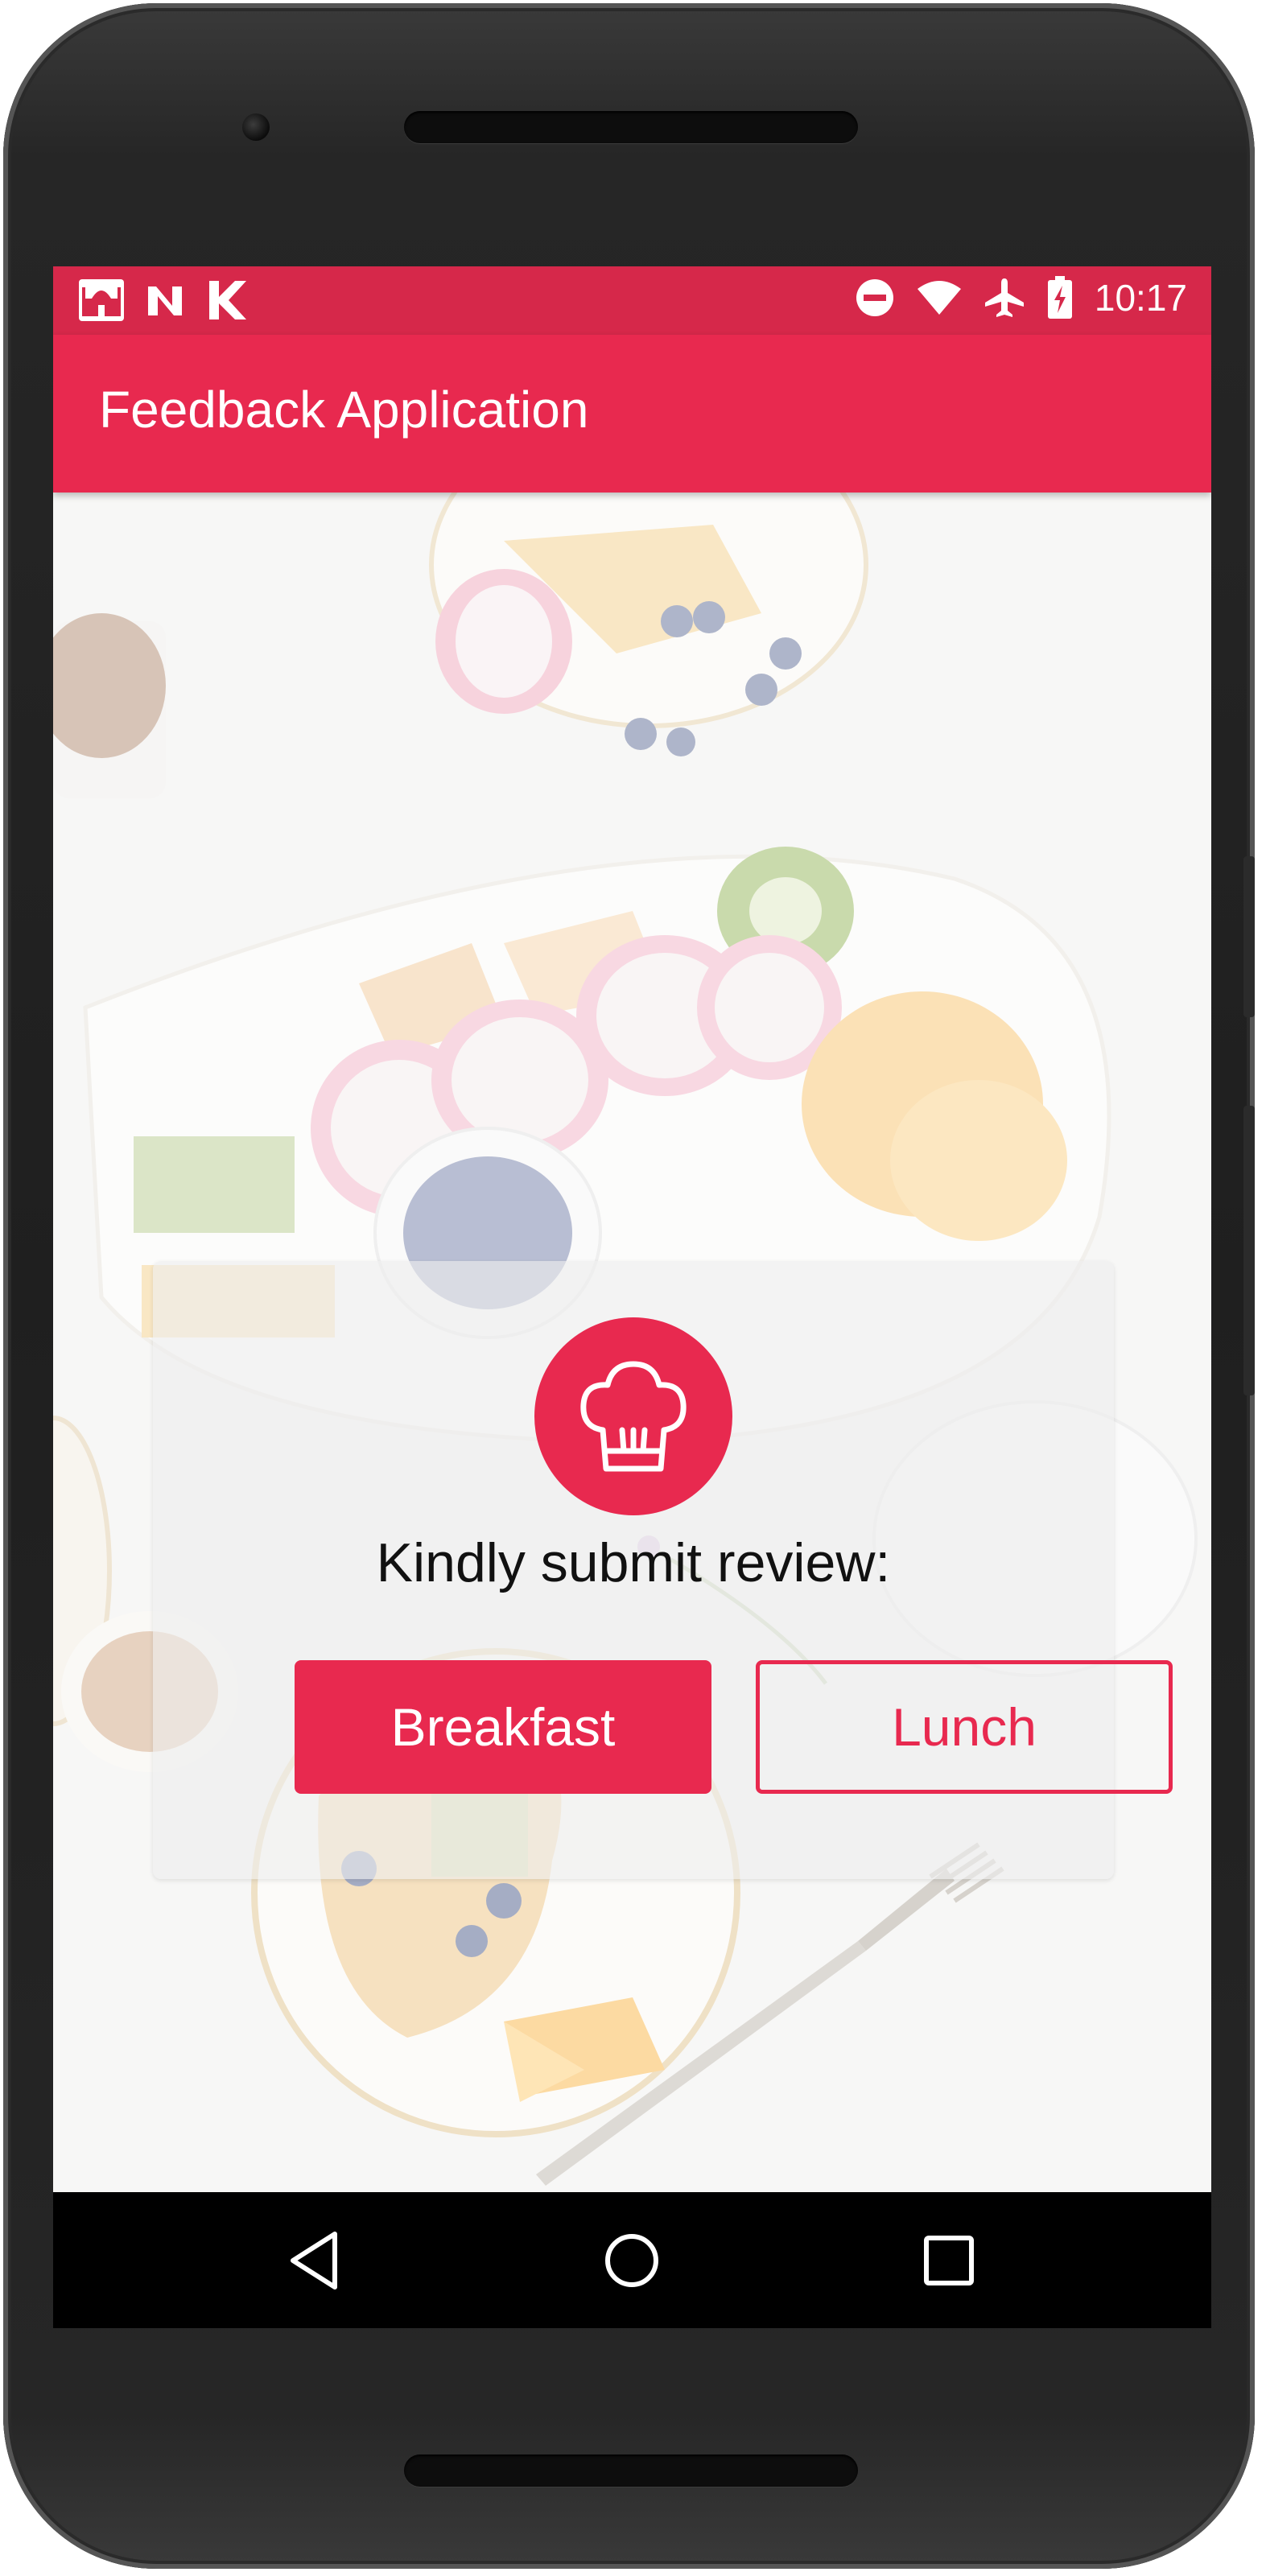 This screenshot has height=2576, width=1266. What do you see at coordinates (1249, 936) in the screenshot?
I see `power-button` at bounding box center [1249, 936].